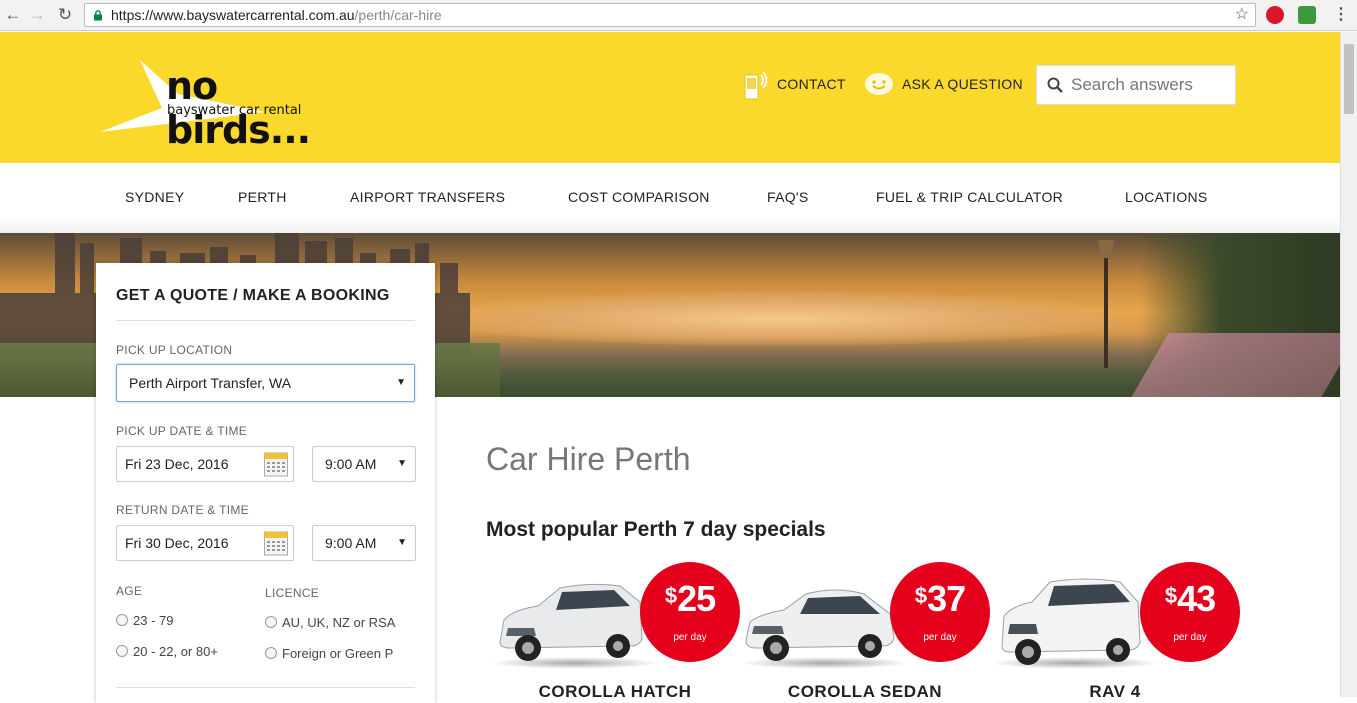 The height and width of the screenshot is (703, 1357). I want to click on licence-option-au: AU, UK, NZ or RSA, so click(330, 622).